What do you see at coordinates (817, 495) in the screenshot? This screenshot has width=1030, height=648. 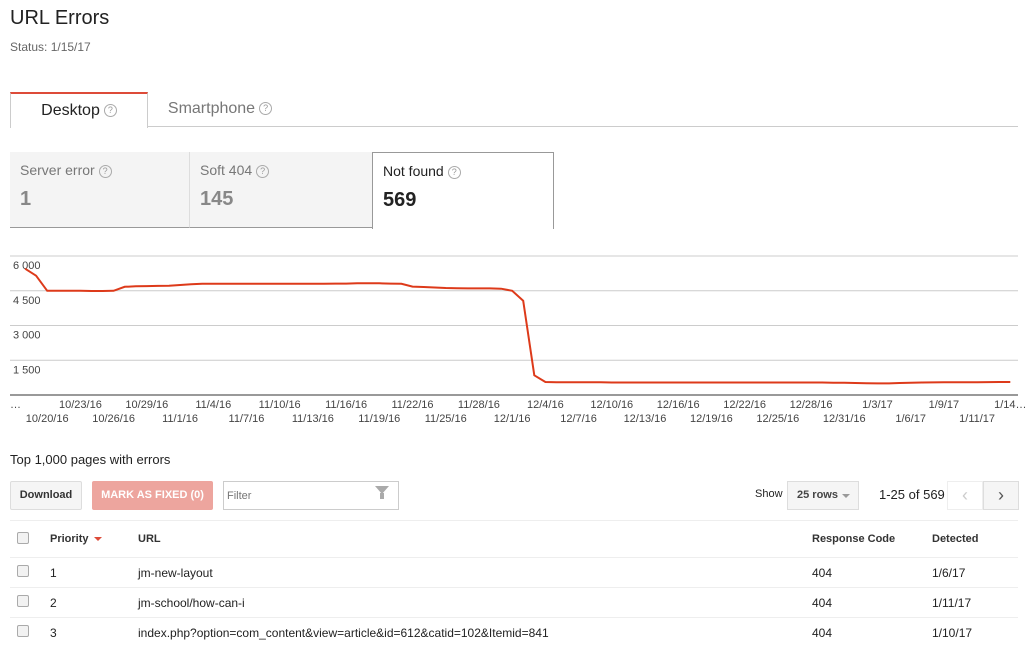 I see `rows-select-value: 25 rows` at bounding box center [817, 495].